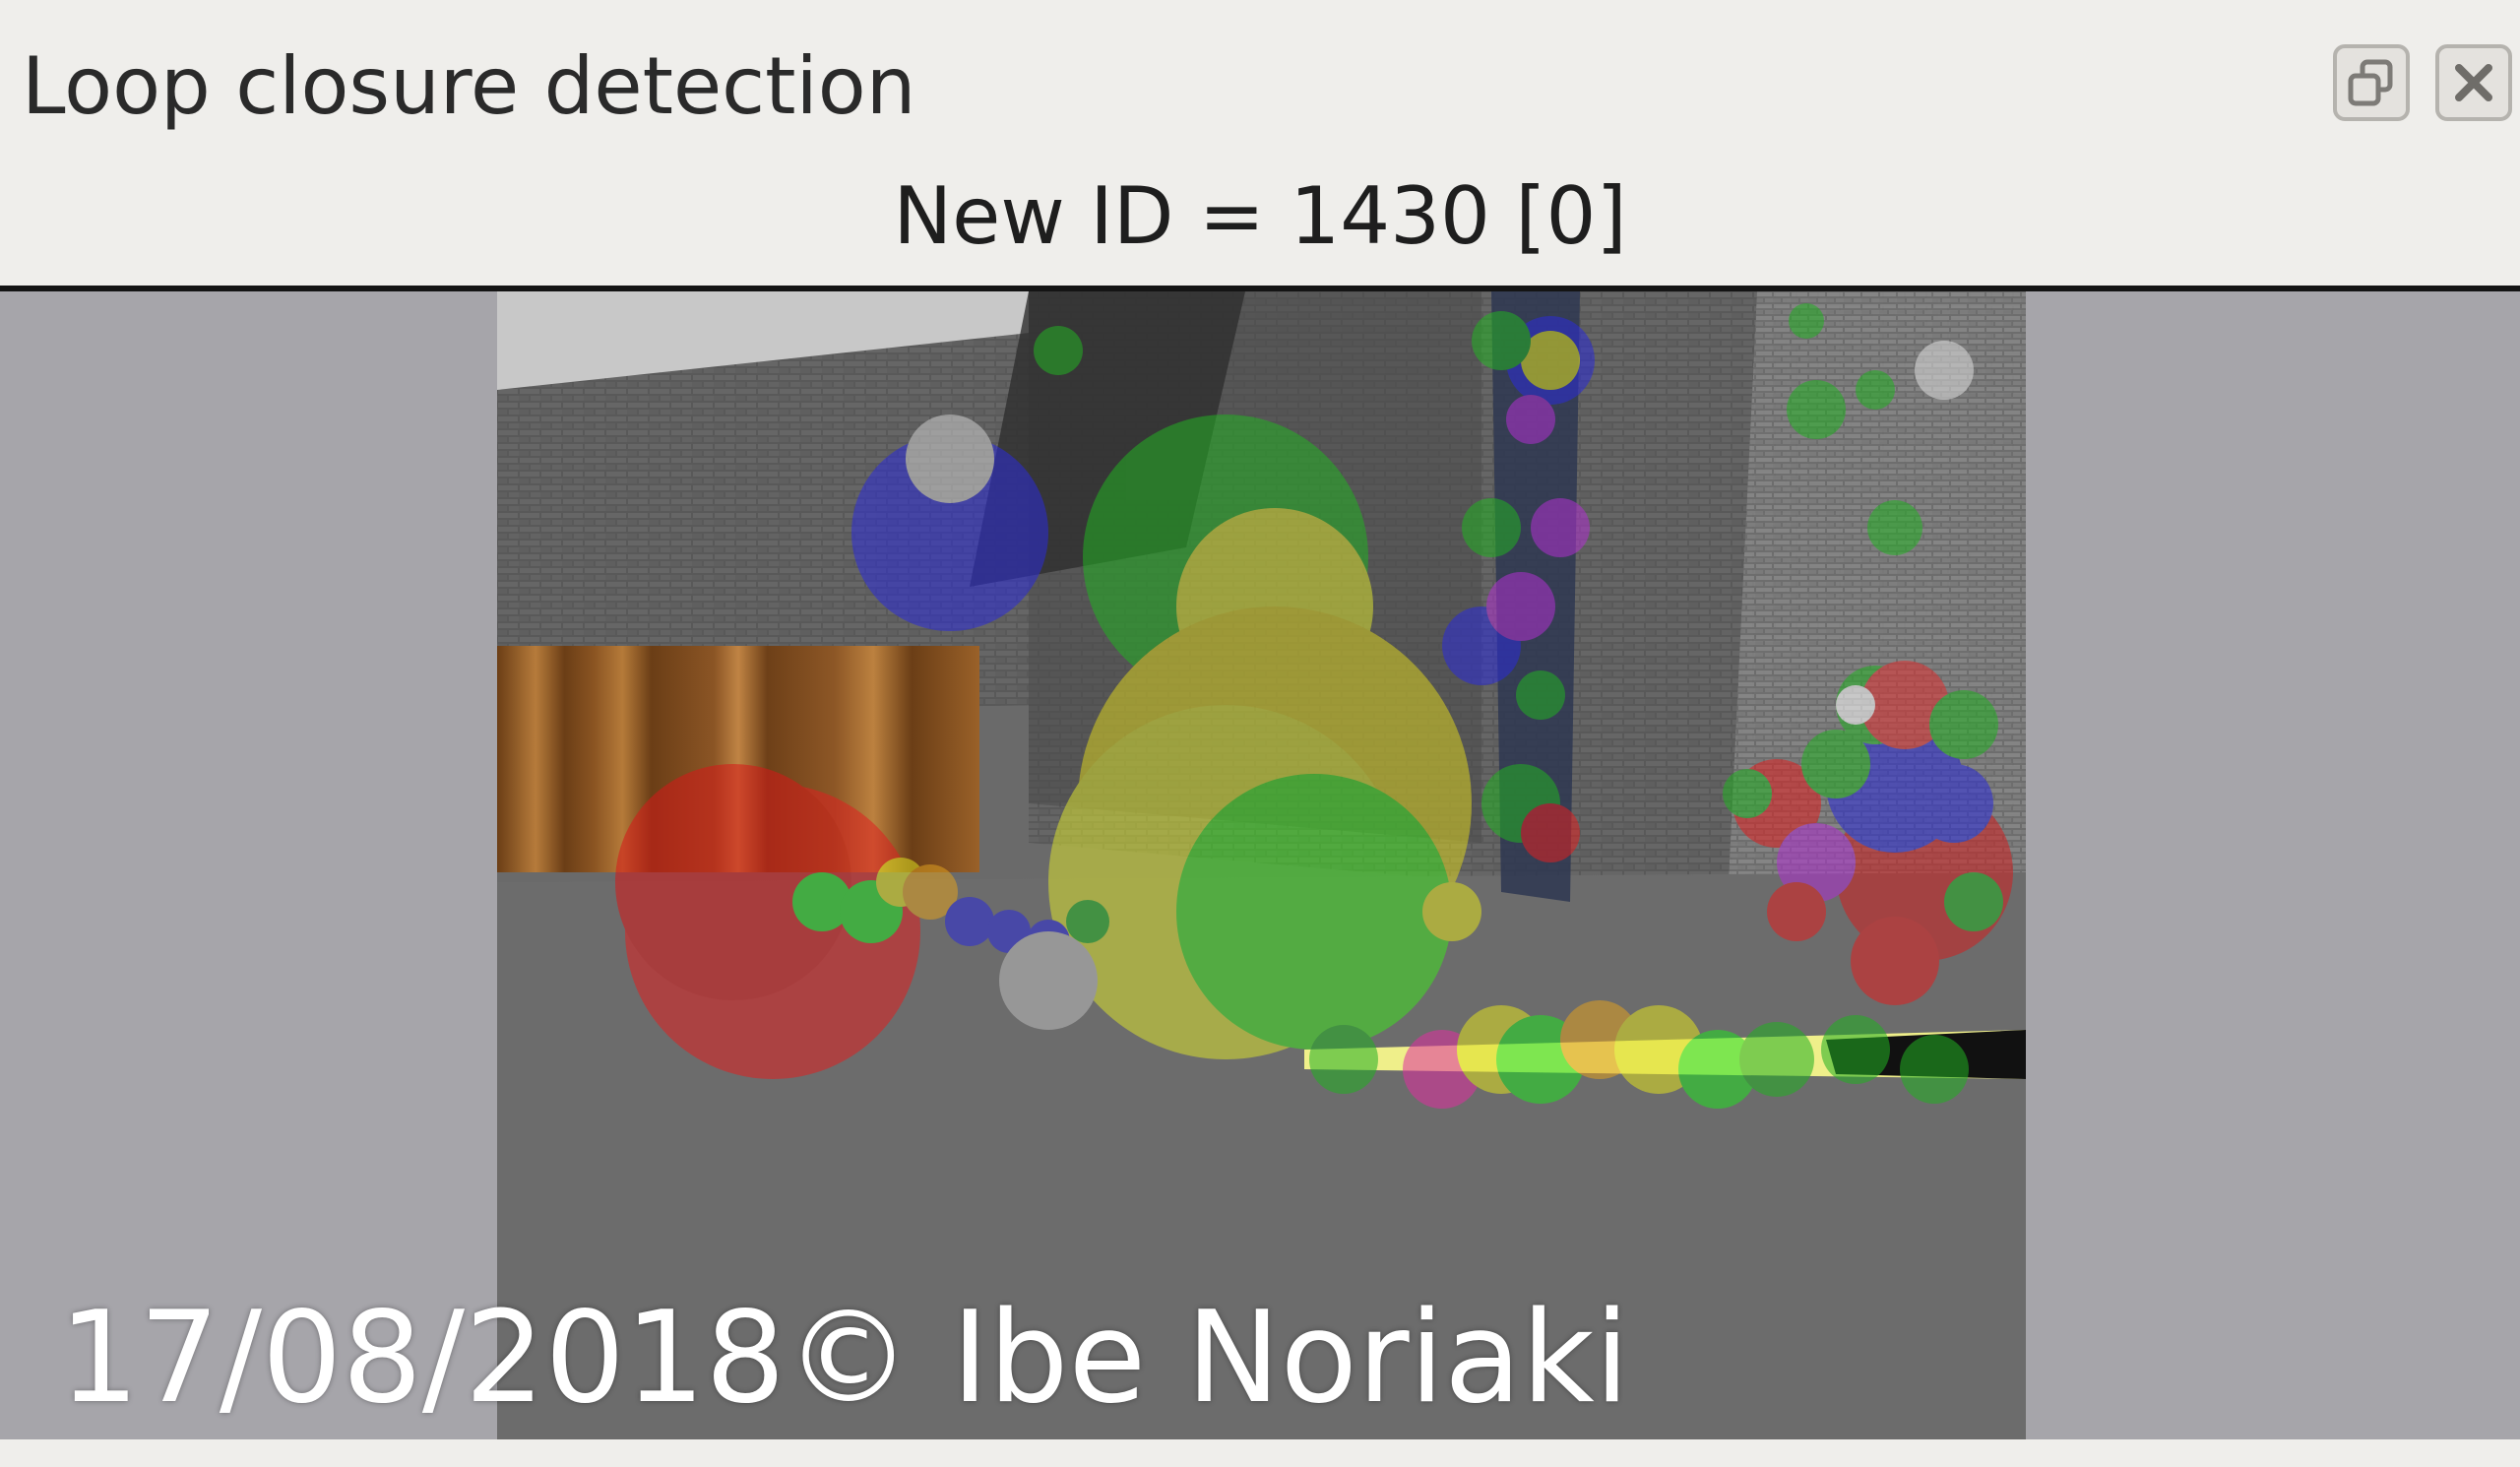 The width and height of the screenshot is (2520, 1467). I want to click on float-window-icon, so click(2370, 82).